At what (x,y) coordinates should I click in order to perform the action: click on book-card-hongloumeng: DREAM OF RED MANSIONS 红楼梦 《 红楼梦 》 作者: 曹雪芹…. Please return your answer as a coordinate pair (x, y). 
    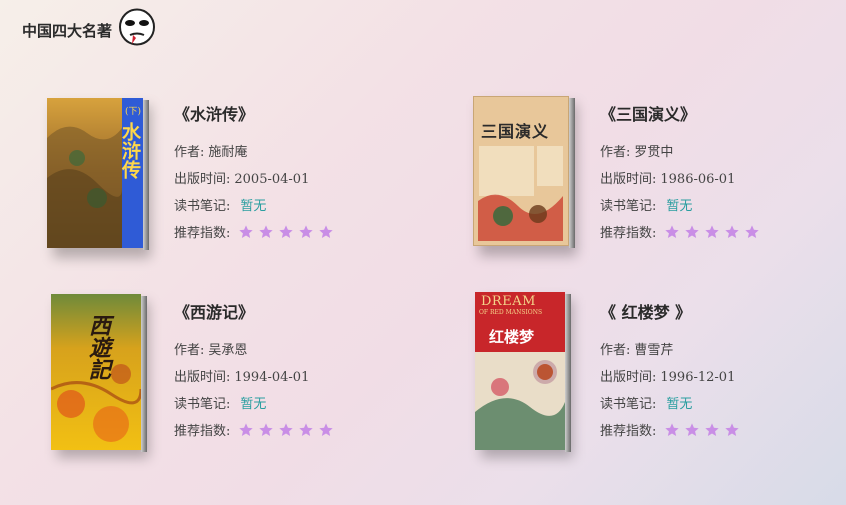
    Looking at the image, I should click on (655, 377).